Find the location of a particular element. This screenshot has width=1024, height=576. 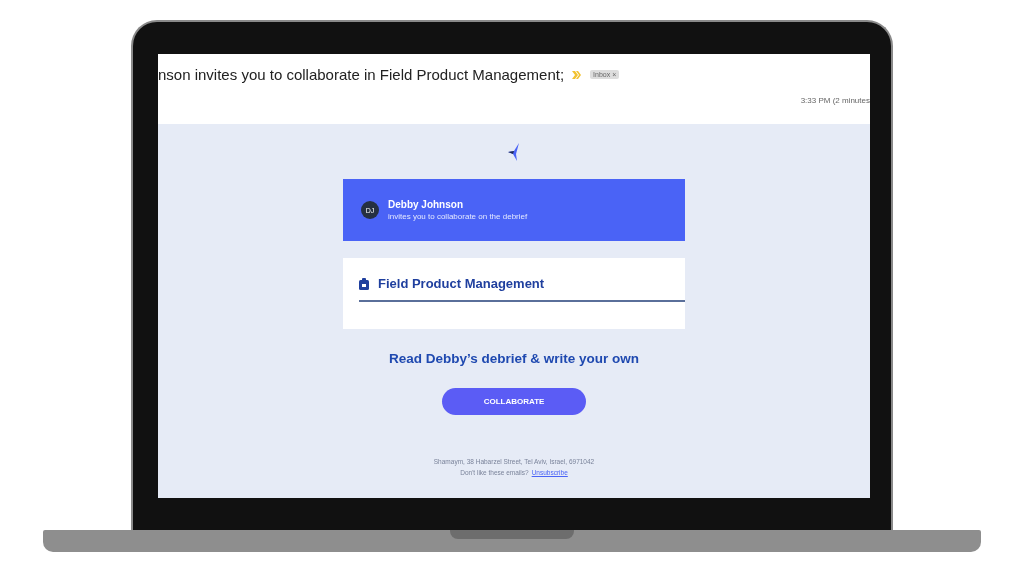

project-title: Field Product Management is located at coordinates (461, 283).